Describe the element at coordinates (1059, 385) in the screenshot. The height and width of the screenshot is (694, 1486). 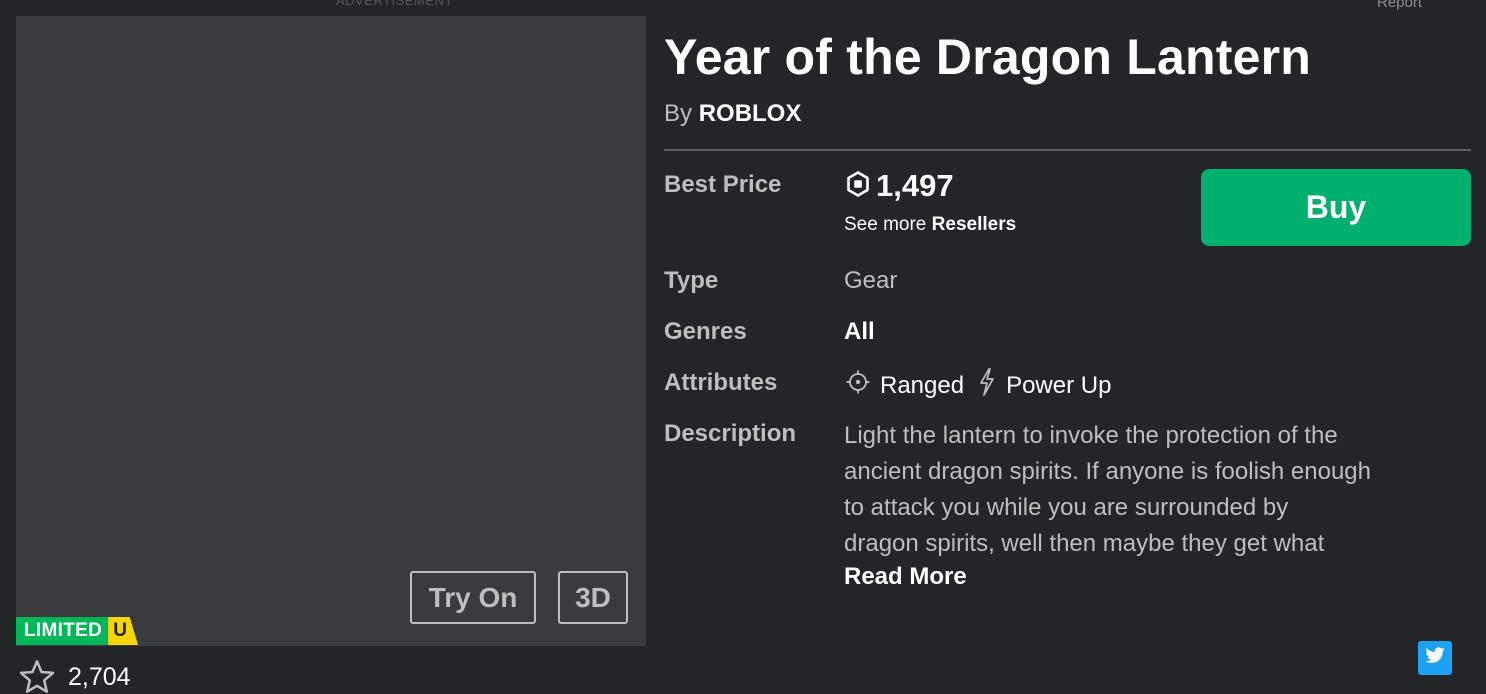
I see `attribute-label: Power Up` at that location.